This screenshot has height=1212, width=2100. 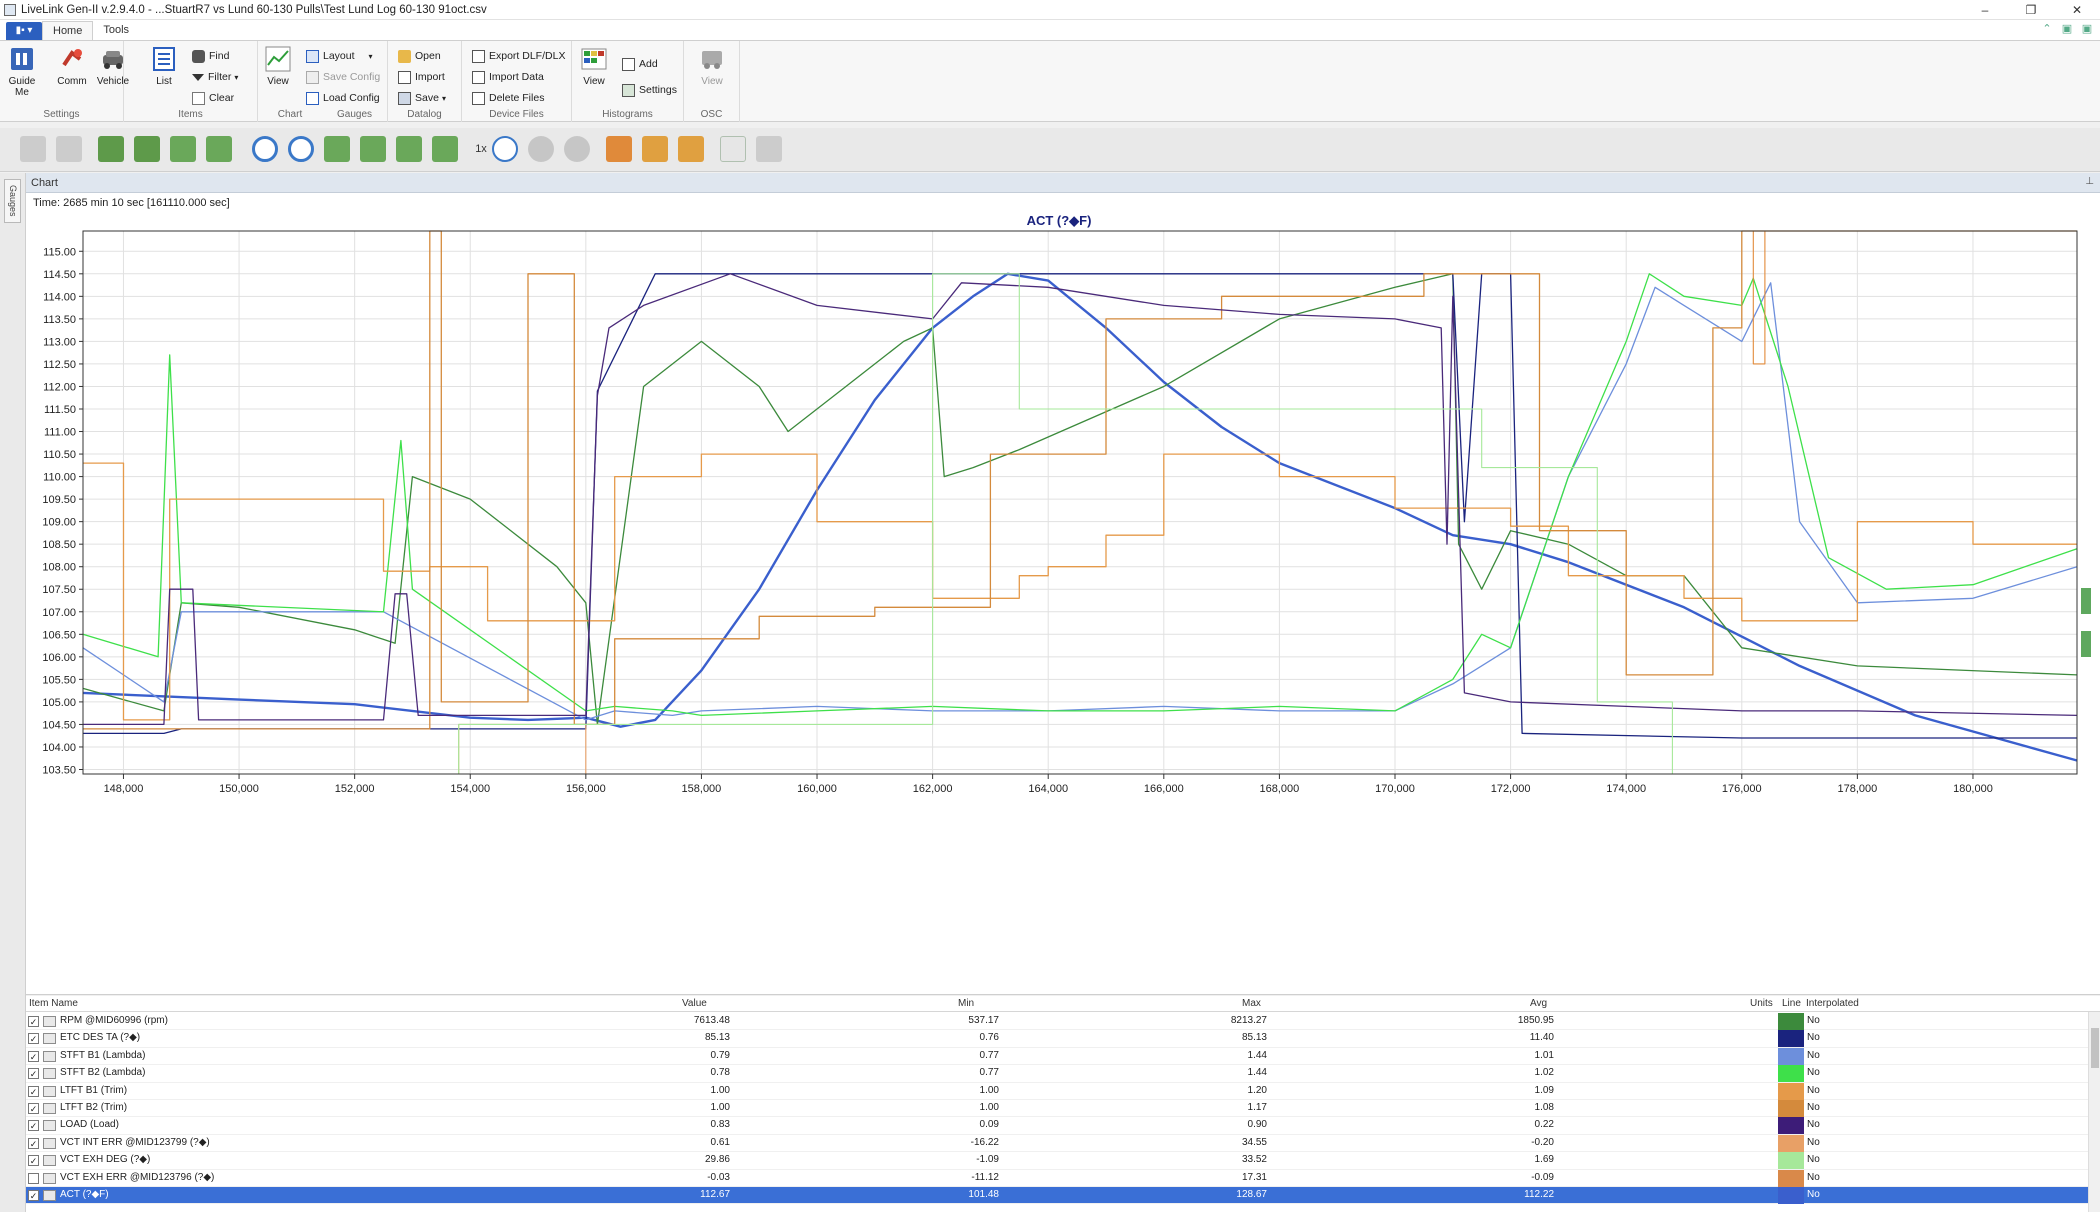 I want to click on grid-scrollbar, so click(x=2094, y=1112).